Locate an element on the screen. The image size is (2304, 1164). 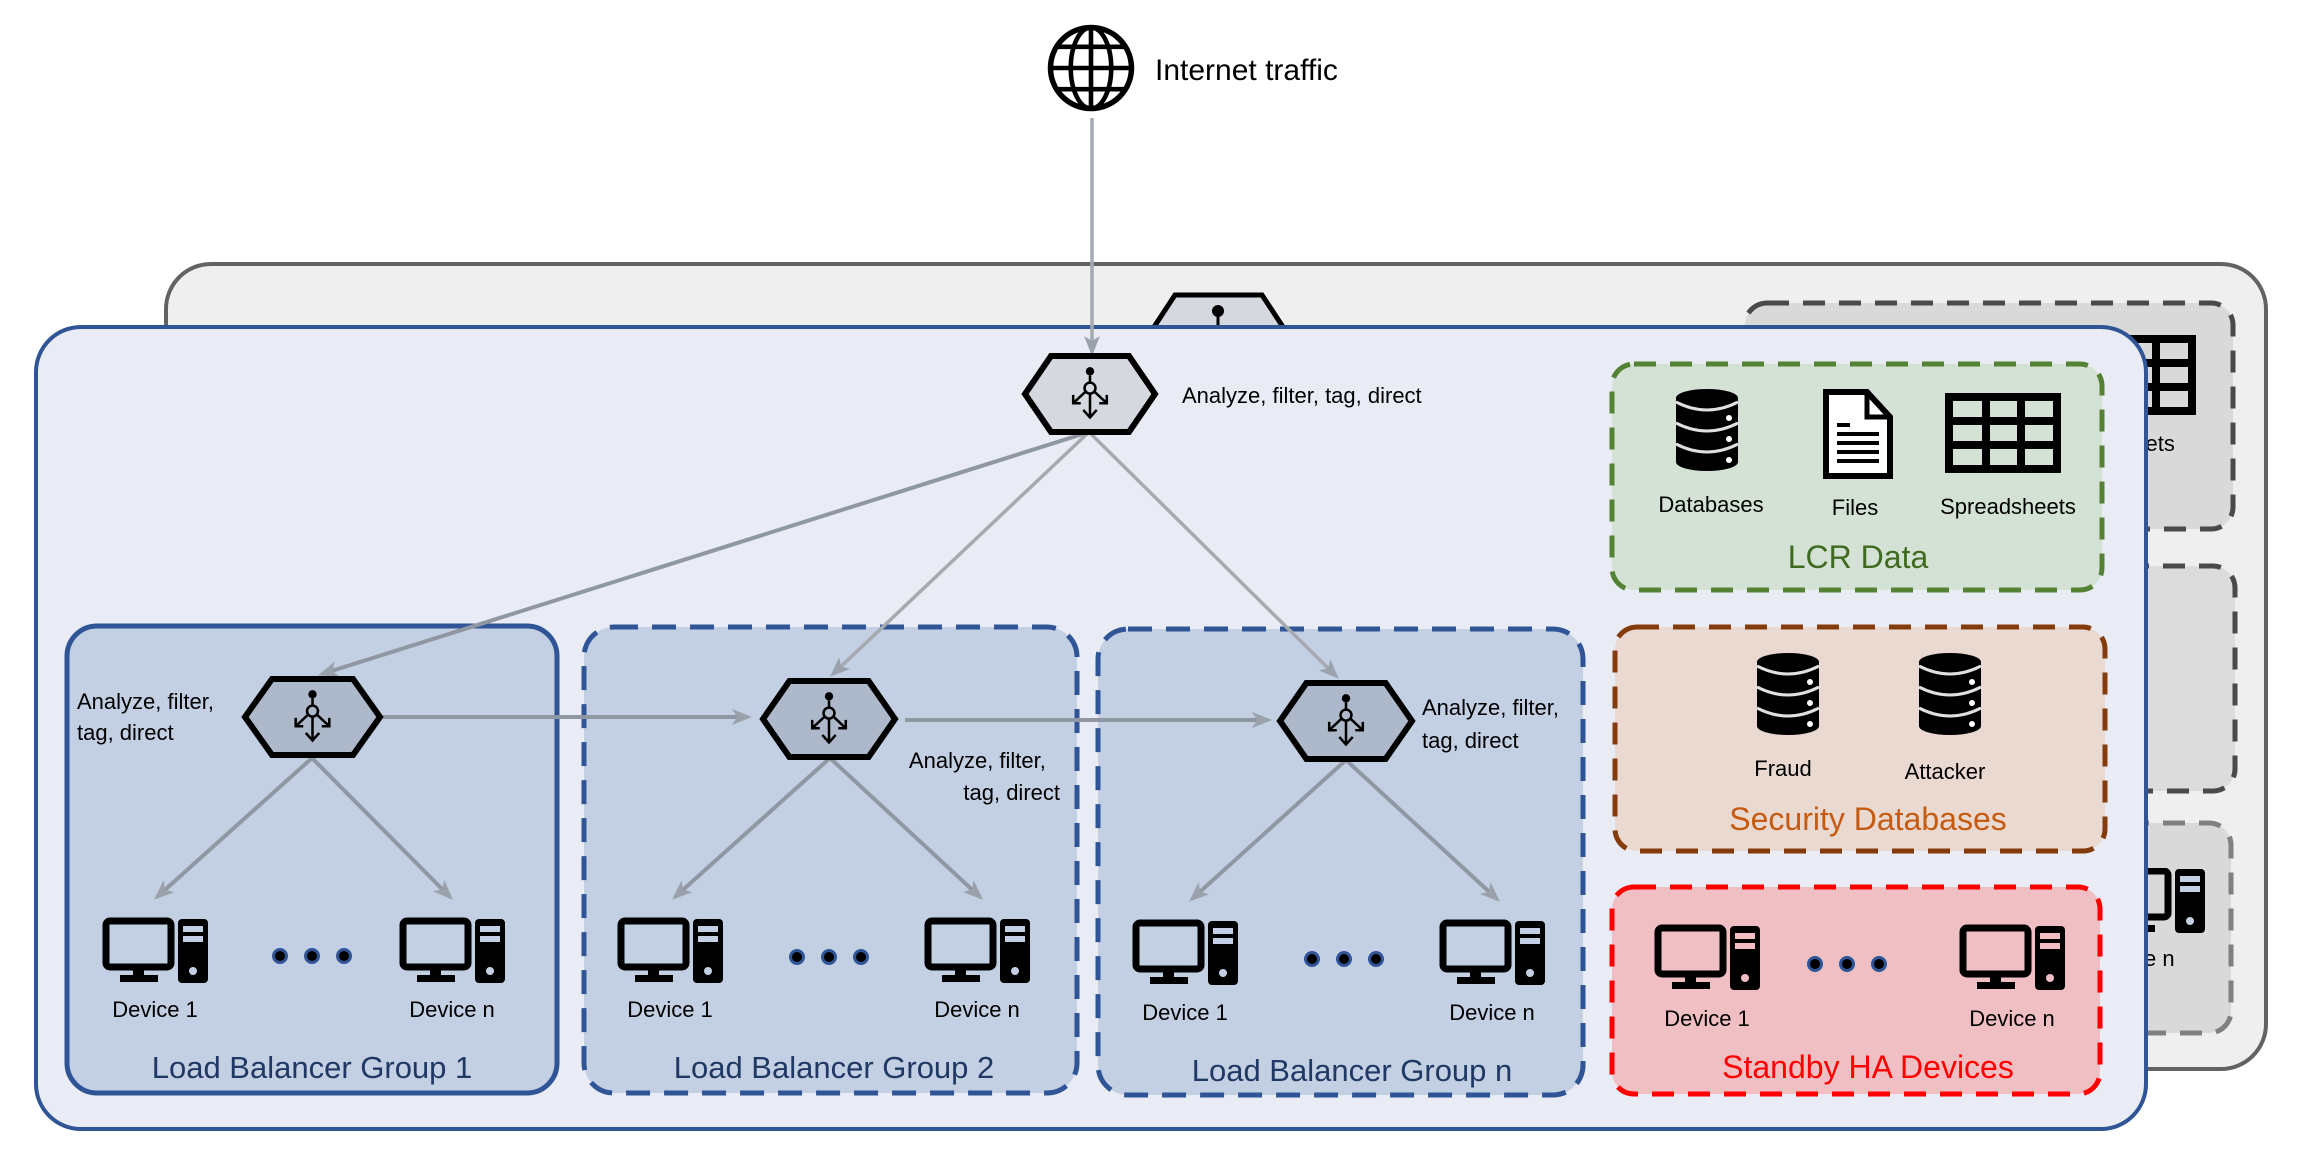
security-item-fraud: Fraud is located at coordinates (1782, 768).